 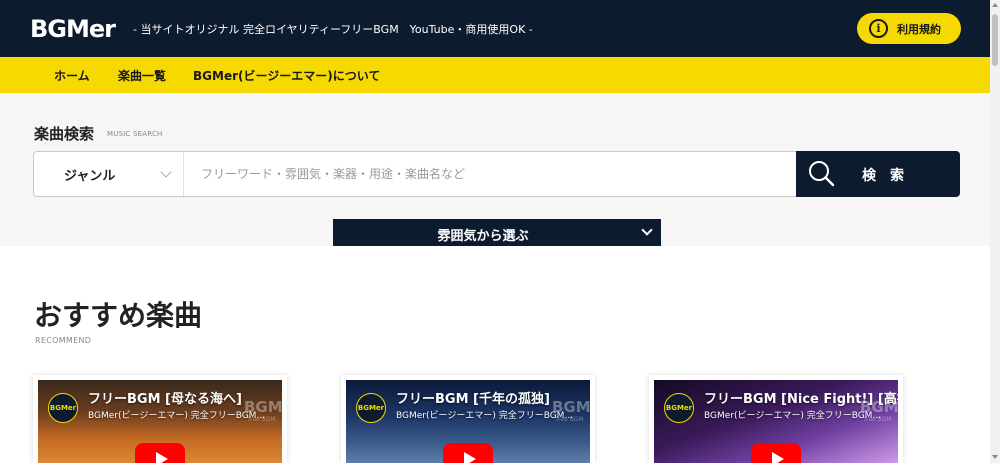 What do you see at coordinates (165, 397) in the screenshot?
I see `video-title: フリーBGM [母なる海へ]` at bounding box center [165, 397].